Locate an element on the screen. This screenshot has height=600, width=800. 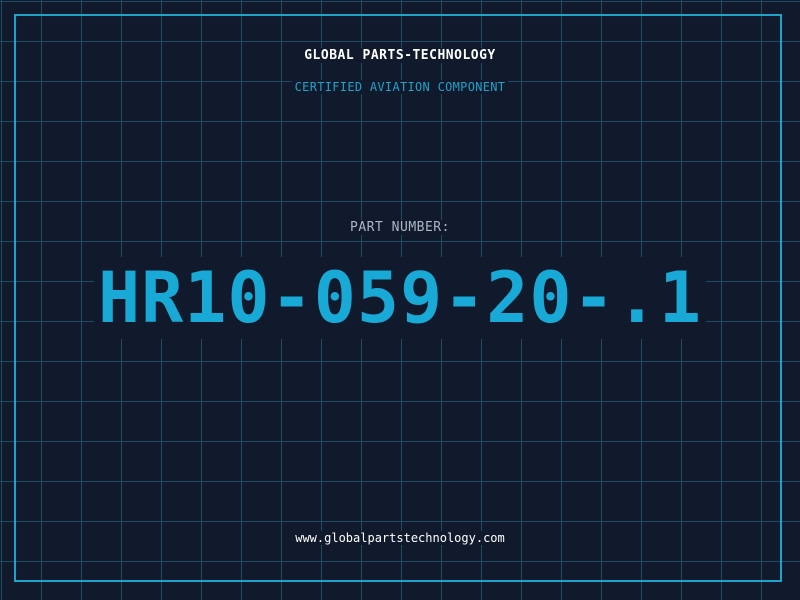
website-url: www.globalpartstechnology.com is located at coordinates (400, 538).